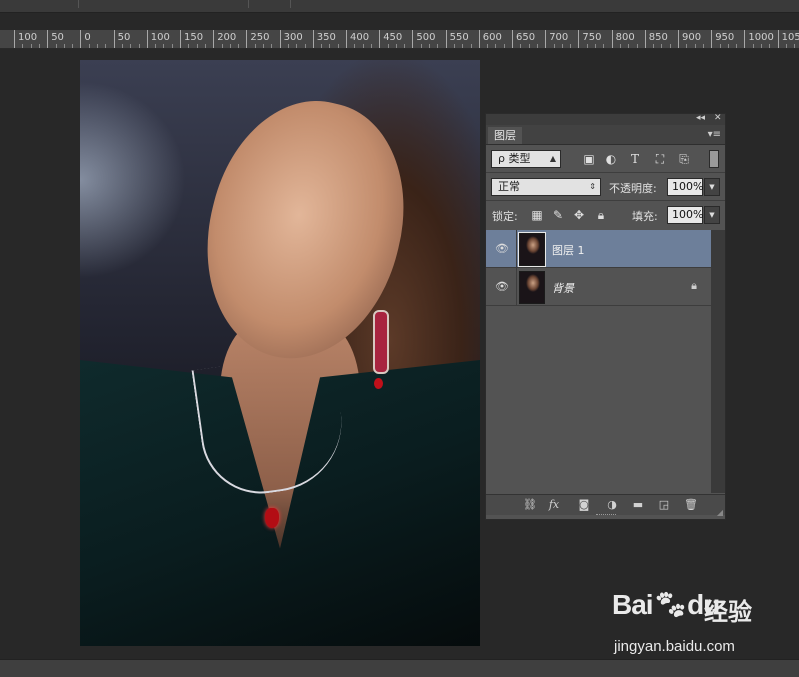  I want to click on panel-resize-grip, so click(606, 516).